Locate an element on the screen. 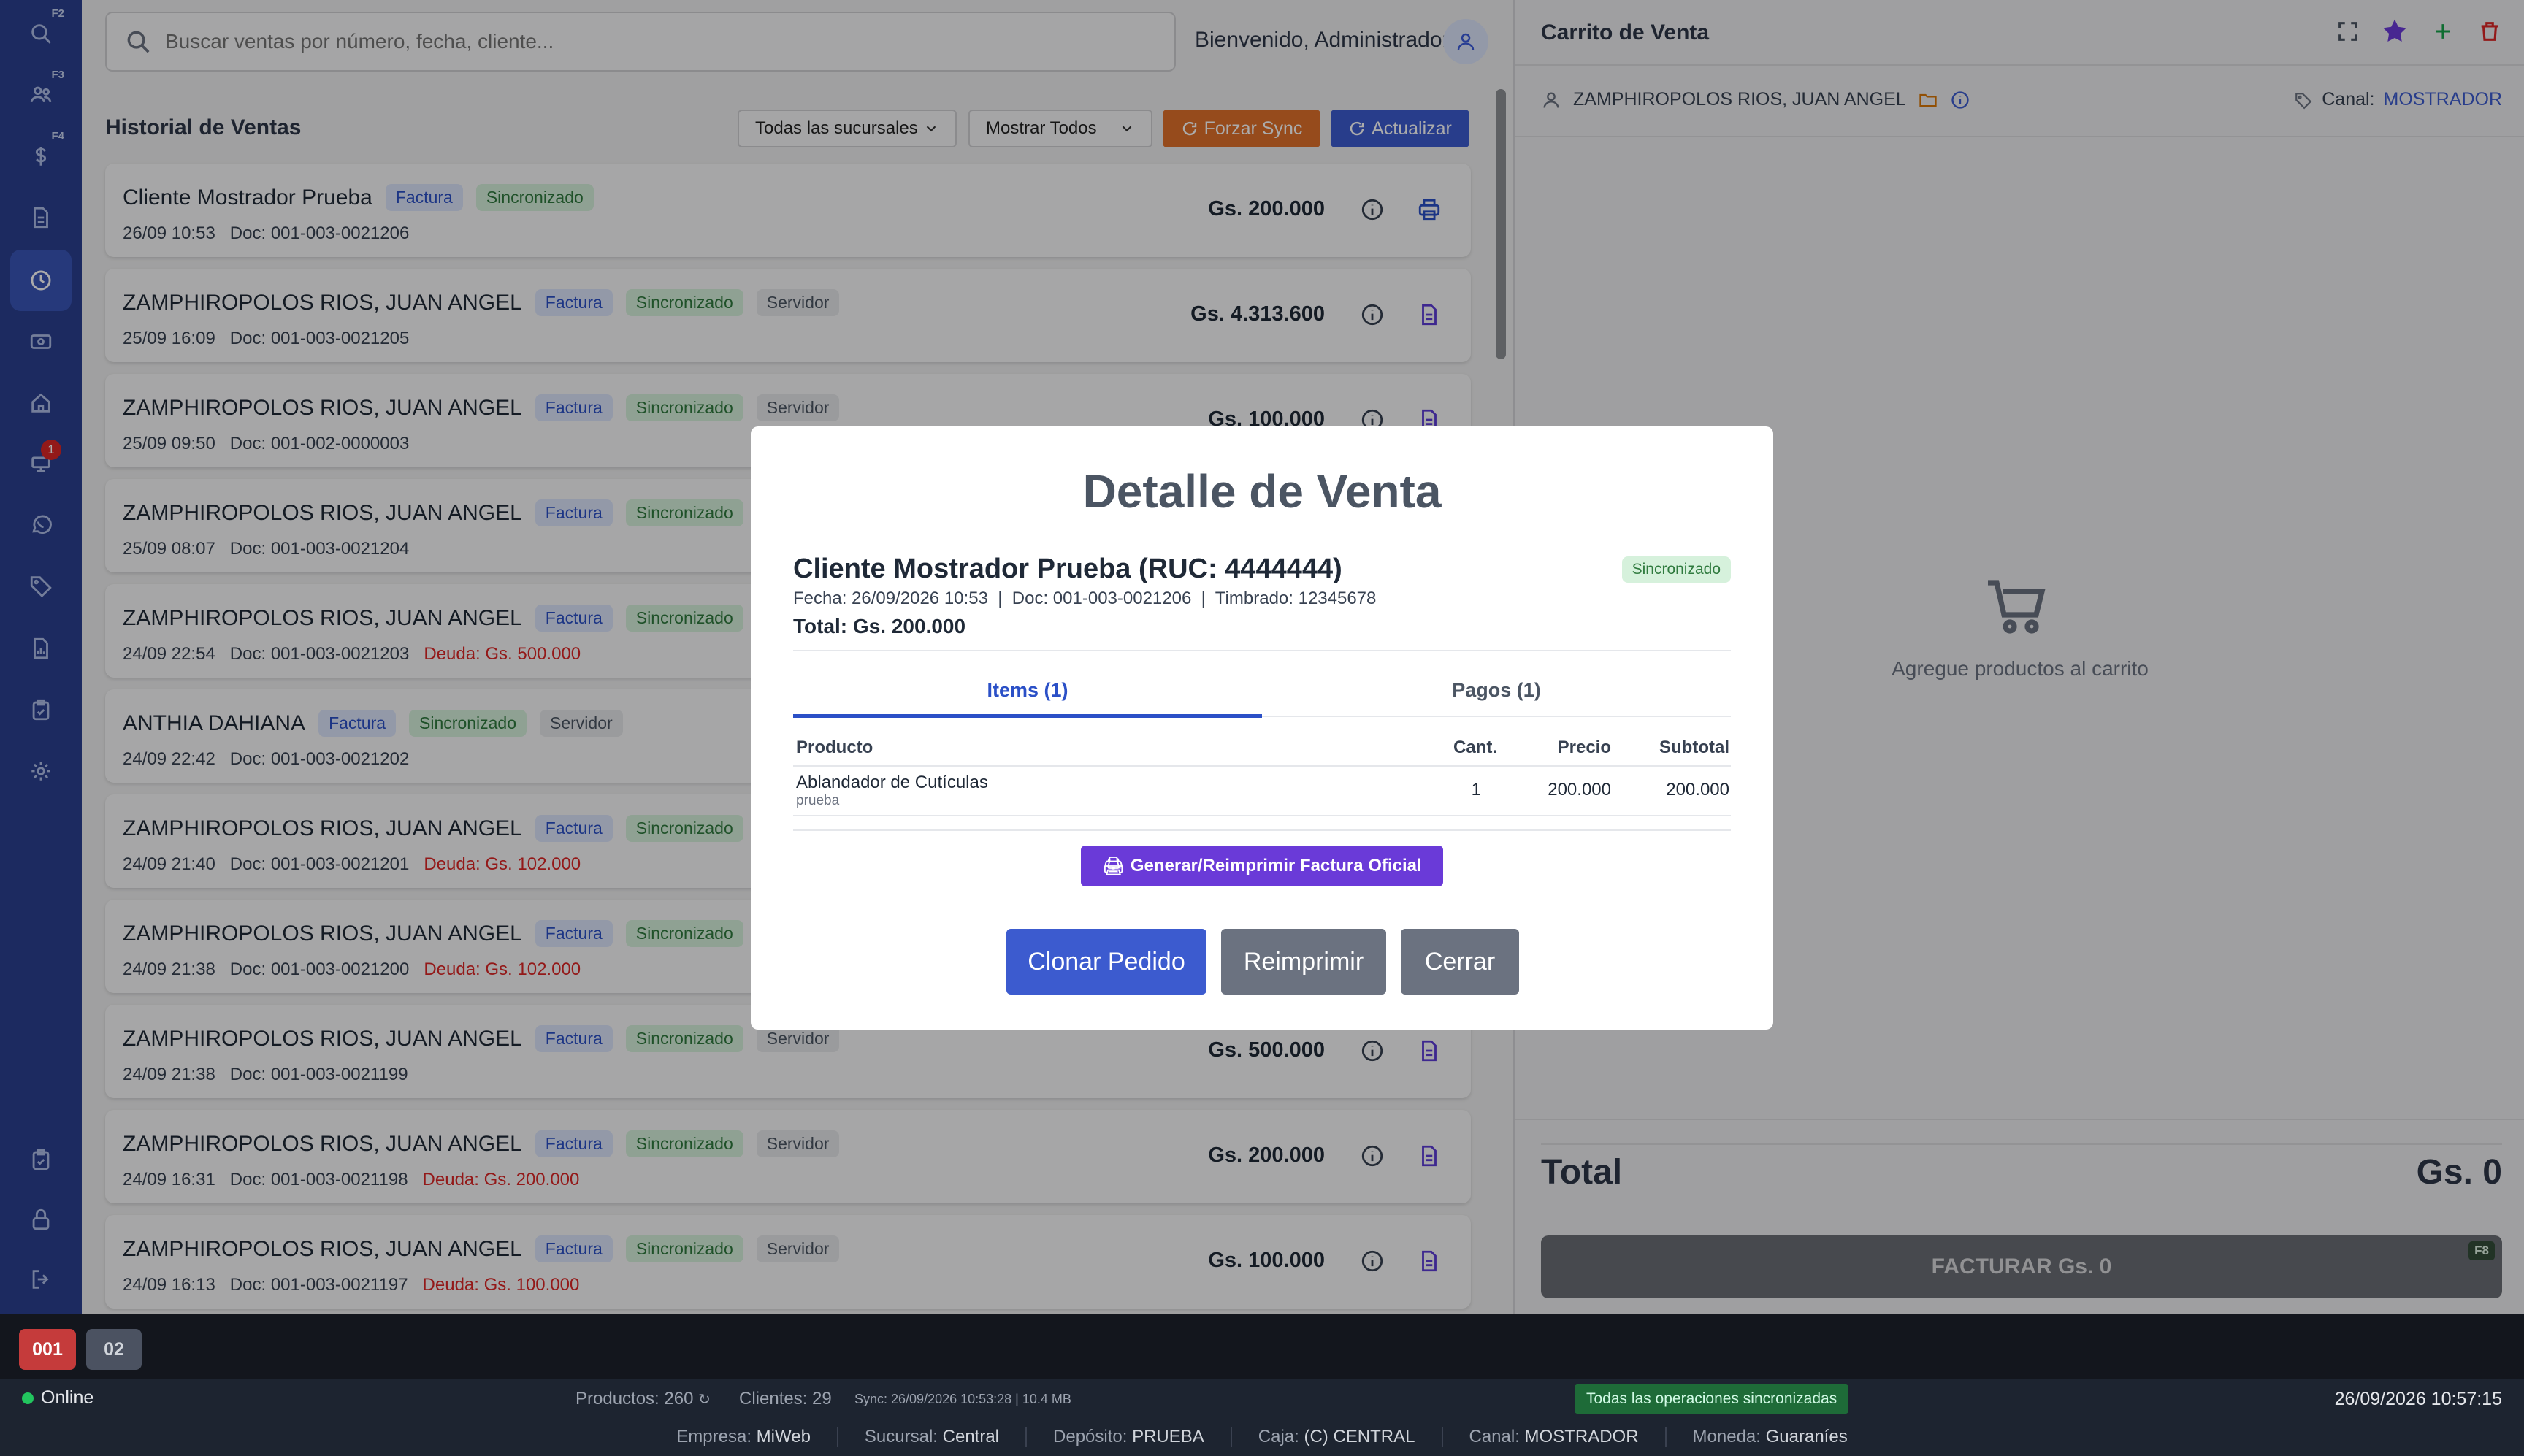 Image resolution: width=2524 pixels, height=1456 pixels. refresh-icon: ↻ is located at coordinates (704, 1400).